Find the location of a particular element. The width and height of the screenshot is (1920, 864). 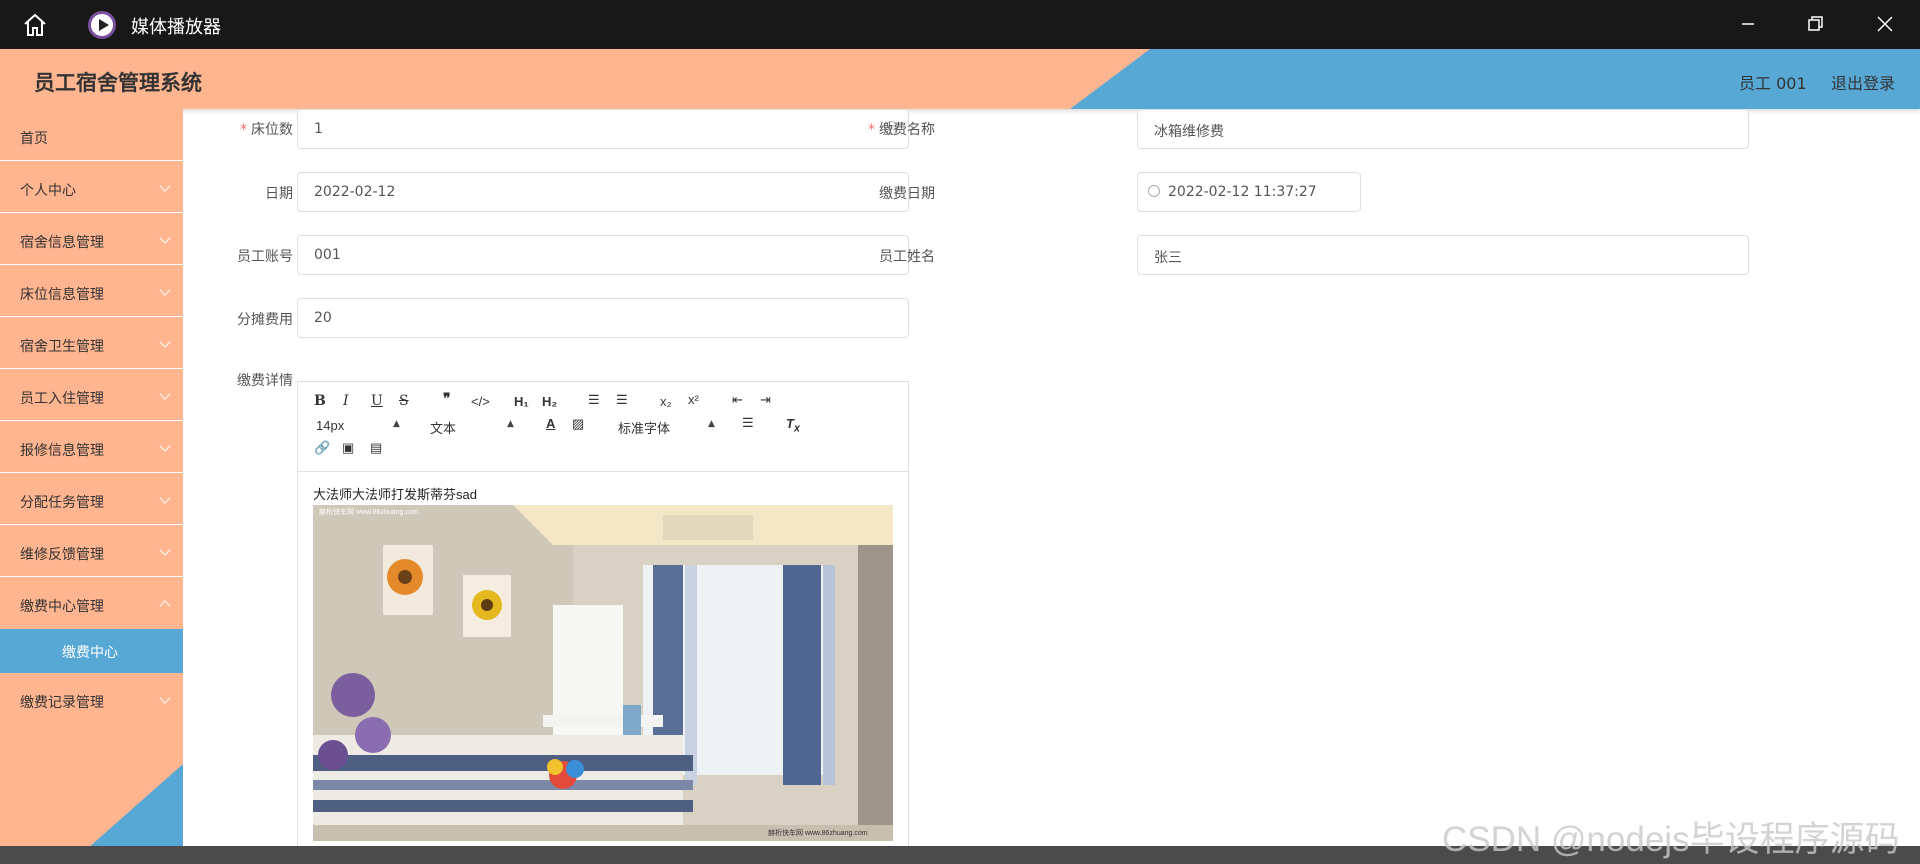

font-color-icon: A is located at coordinates (550, 423).